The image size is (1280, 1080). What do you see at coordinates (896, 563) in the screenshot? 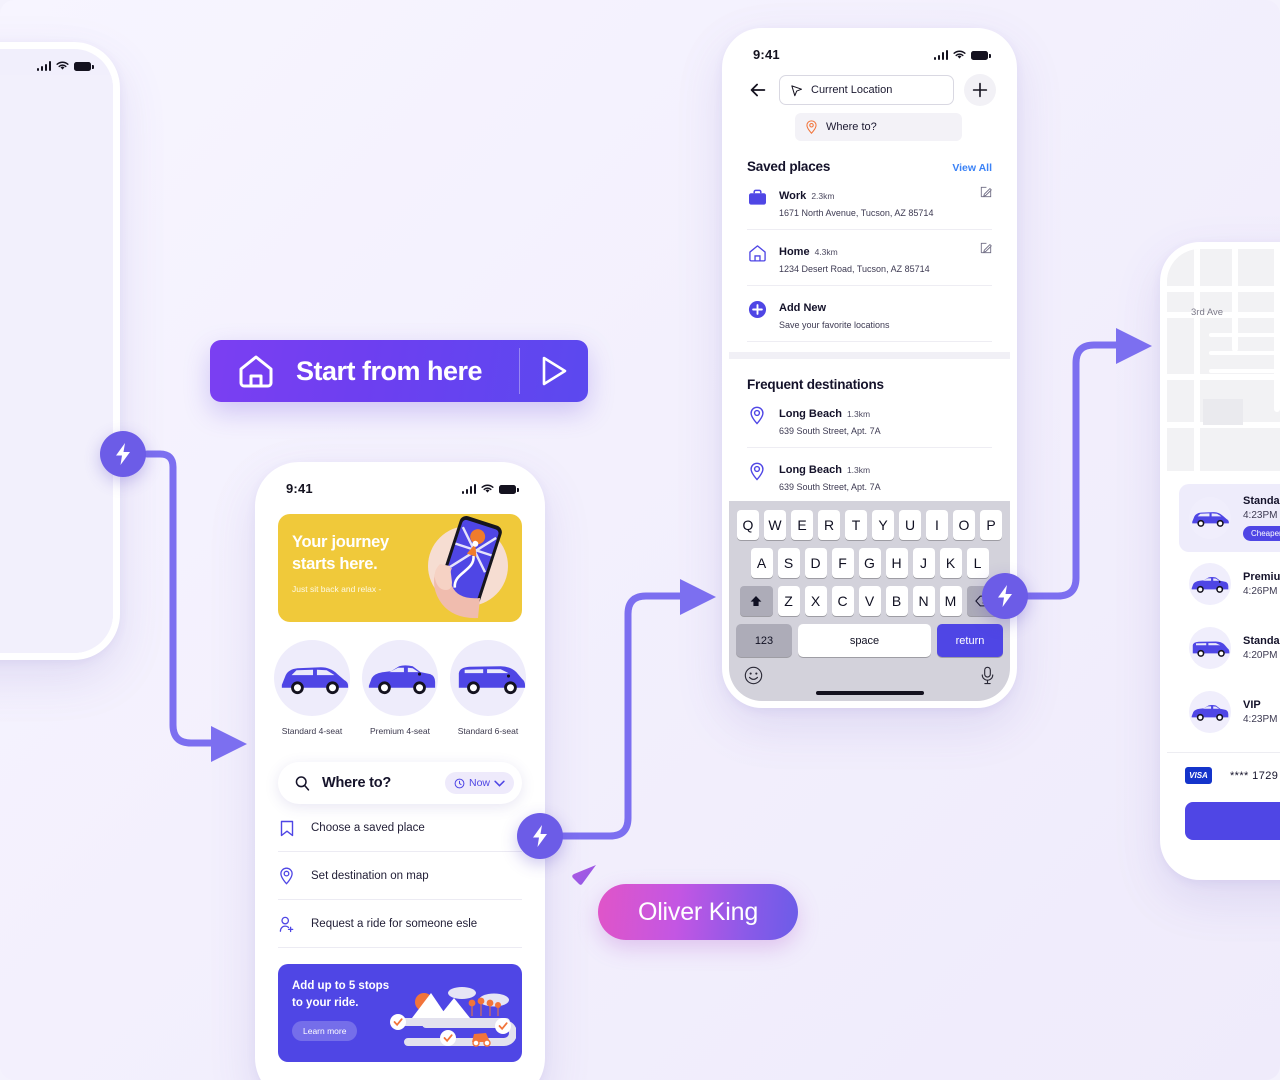
I see `keyboard-key-h: H` at bounding box center [896, 563].